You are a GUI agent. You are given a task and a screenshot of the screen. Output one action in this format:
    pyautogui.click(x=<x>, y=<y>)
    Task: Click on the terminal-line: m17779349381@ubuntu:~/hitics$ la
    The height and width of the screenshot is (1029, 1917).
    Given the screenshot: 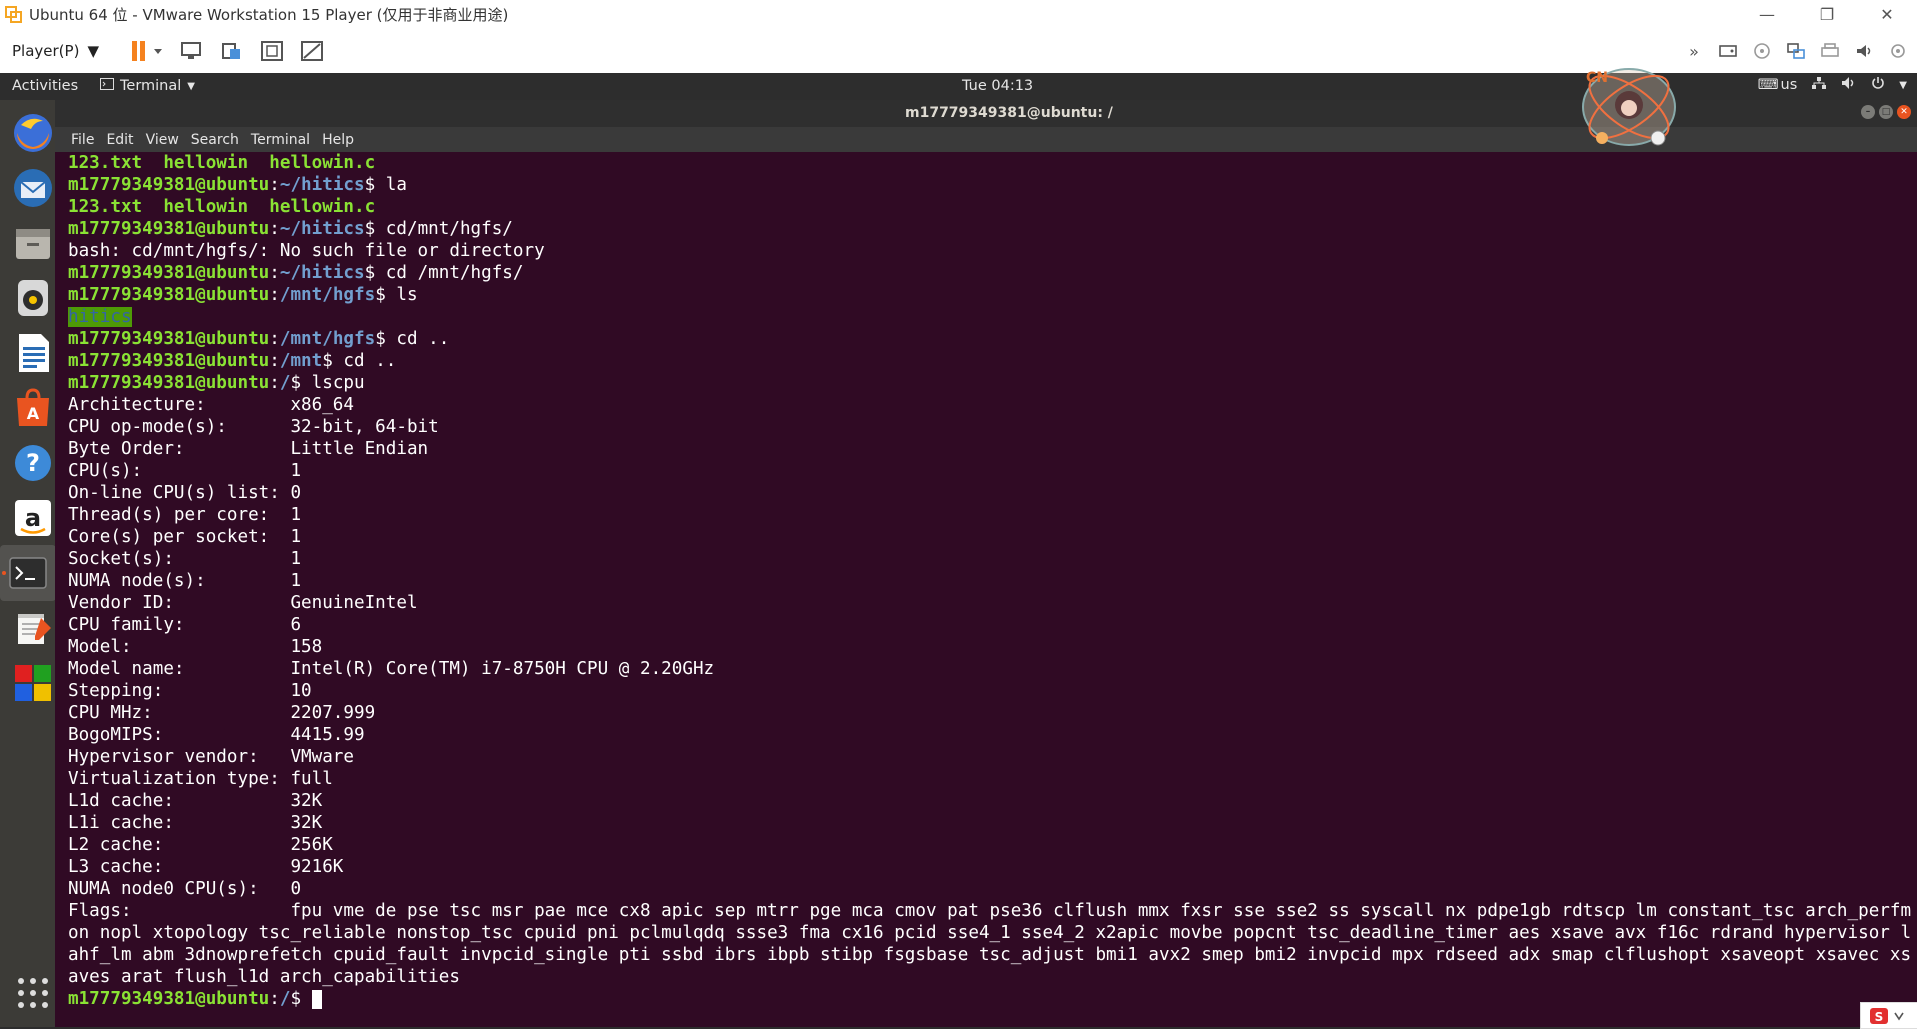 What is the action you would take?
    pyautogui.click(x=237, y=185)
    